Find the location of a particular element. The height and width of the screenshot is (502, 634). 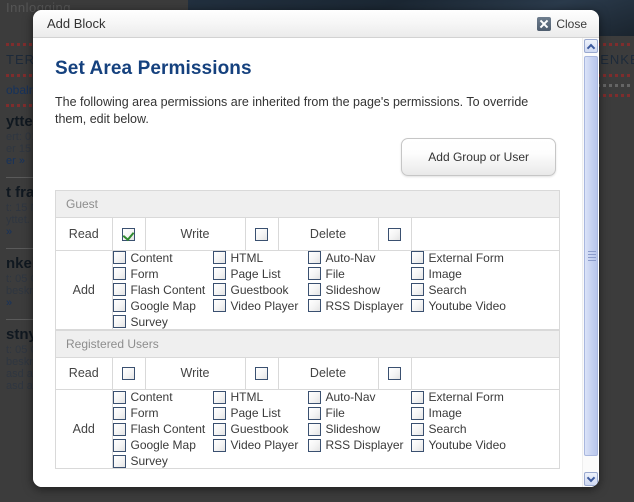

block-type-label: External Form is located at coordinates (466, 257).